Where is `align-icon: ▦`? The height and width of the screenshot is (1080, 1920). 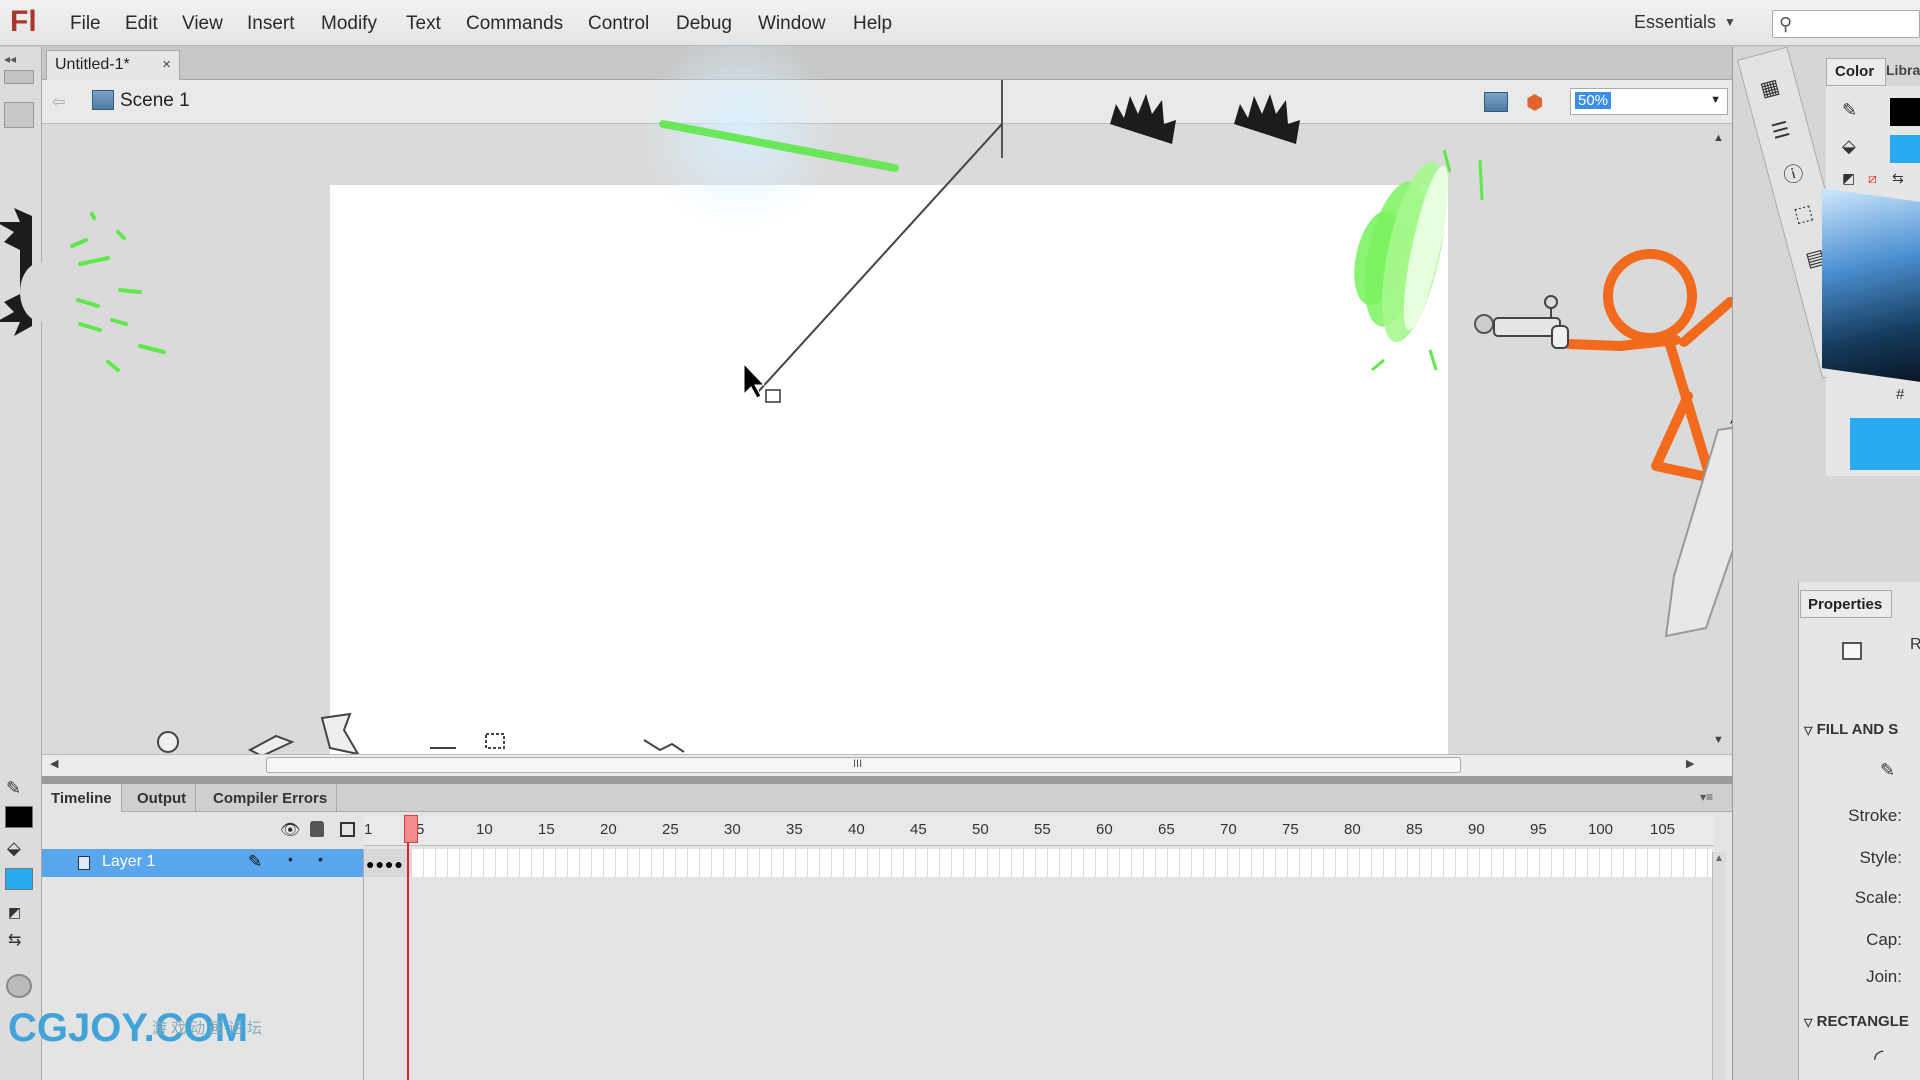
align-icon: ▦ is located at coordinates (1769, 87).